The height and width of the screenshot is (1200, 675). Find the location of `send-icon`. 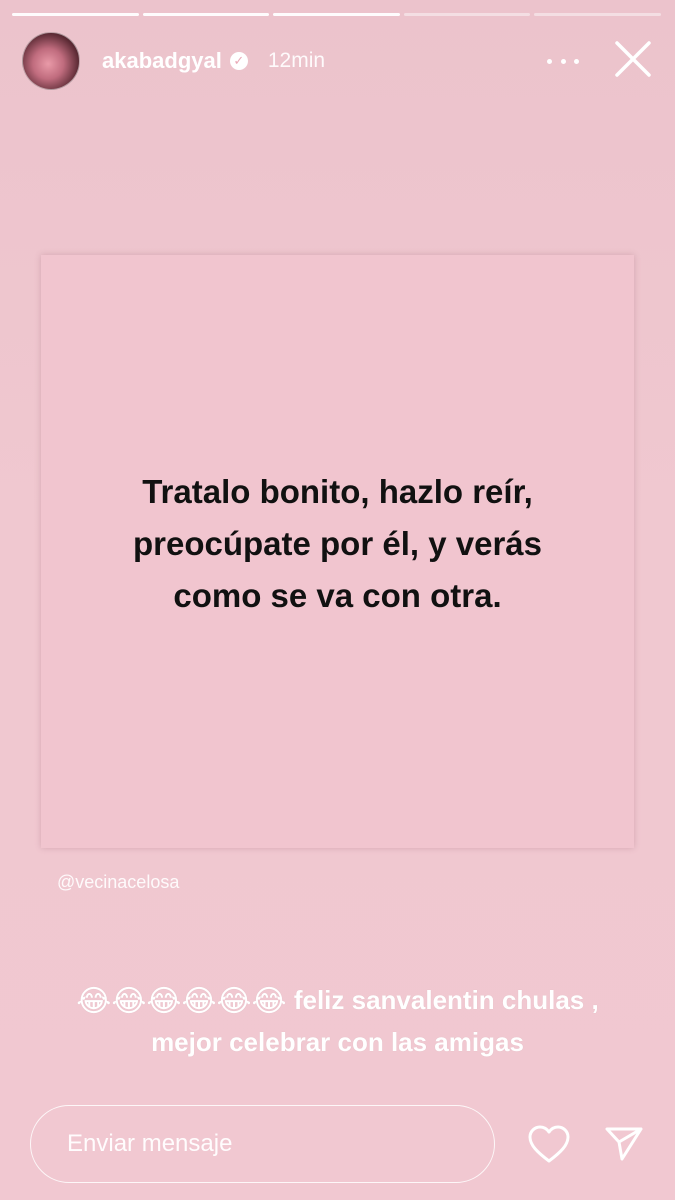

send-icon is located at coordinates (624, 1144).